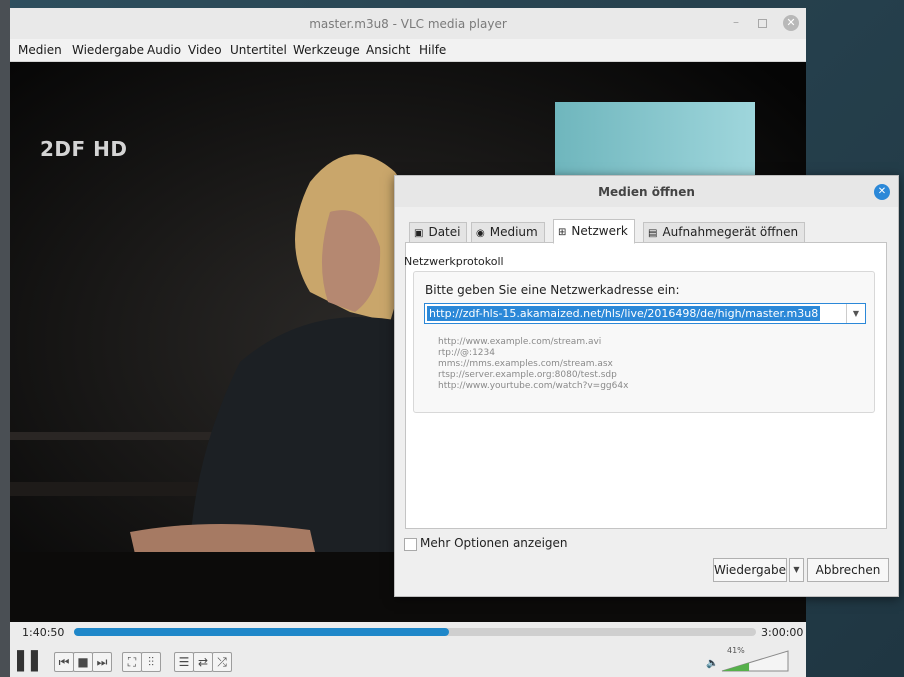 This screenshot has height=677, width=904. What do you see at coordinates (533, 386) in the screenshot?
I see `example-url: http://www.yourtube.com/watch?v=gg64x` at bounding box center [533, 386].